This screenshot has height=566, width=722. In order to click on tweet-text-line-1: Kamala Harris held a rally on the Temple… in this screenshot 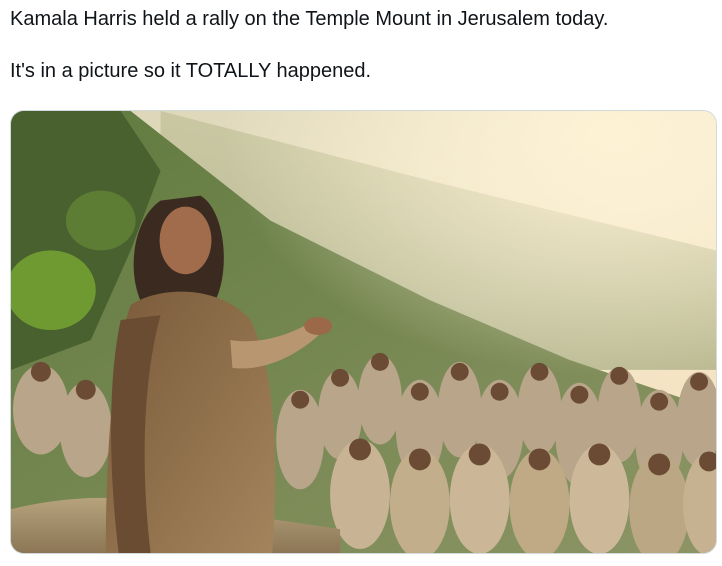, I will do `click(309, 19)`.